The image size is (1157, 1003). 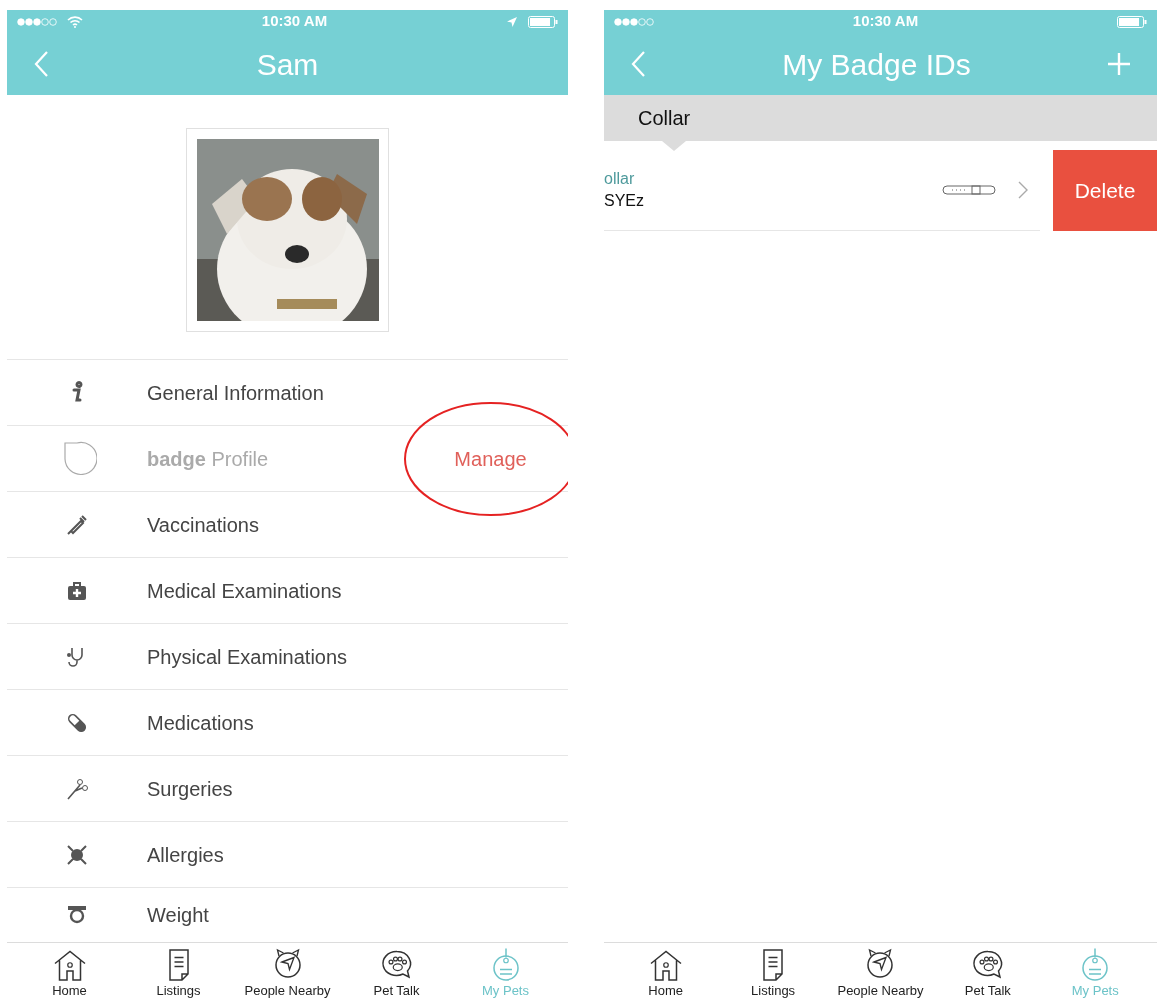 What do you see at coordinates (357, 524) in the screenshot?
I see `menu-label: Vaccinations` at bounding box center [357, 524].